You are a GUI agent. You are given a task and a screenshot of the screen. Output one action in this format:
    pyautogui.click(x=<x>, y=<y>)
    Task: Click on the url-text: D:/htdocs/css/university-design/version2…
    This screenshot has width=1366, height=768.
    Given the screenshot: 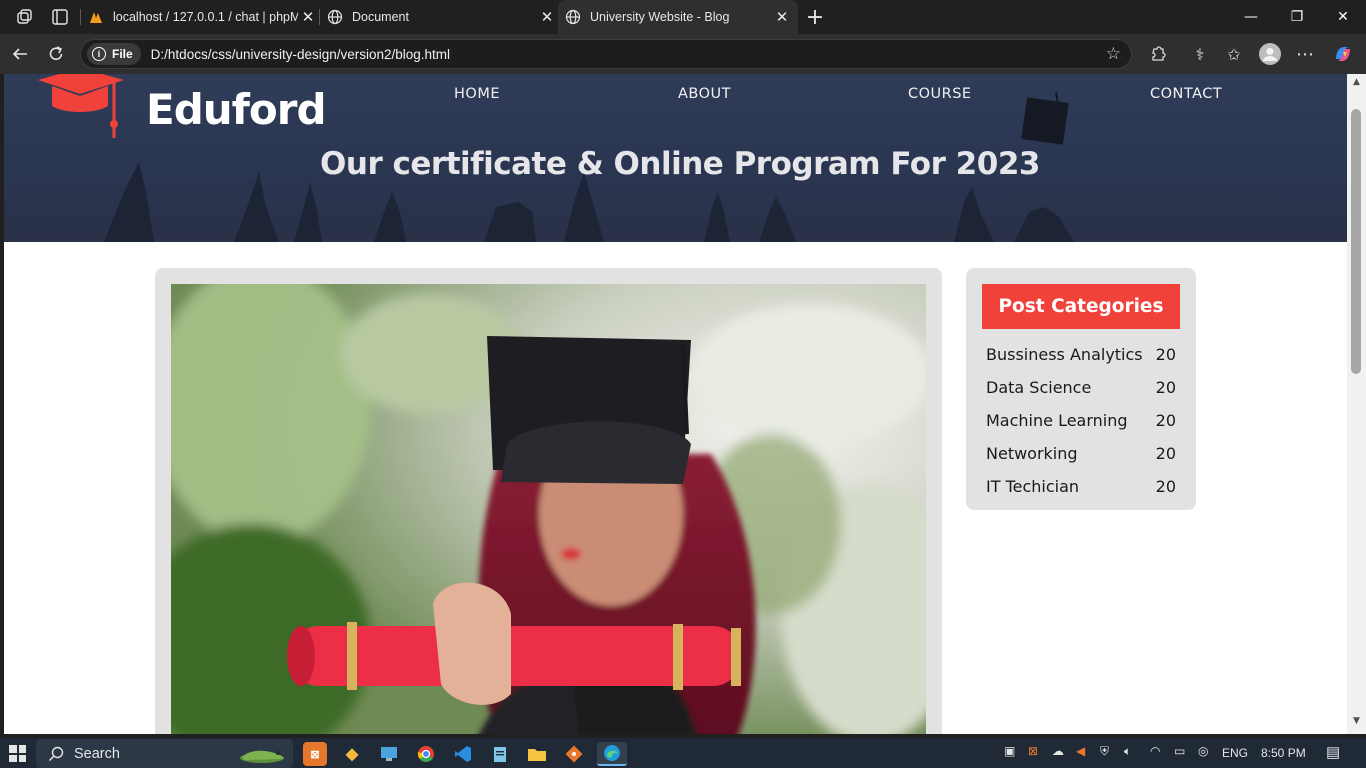 What is the action you would take?
    pyautogui.click(x=300, y=54)
    